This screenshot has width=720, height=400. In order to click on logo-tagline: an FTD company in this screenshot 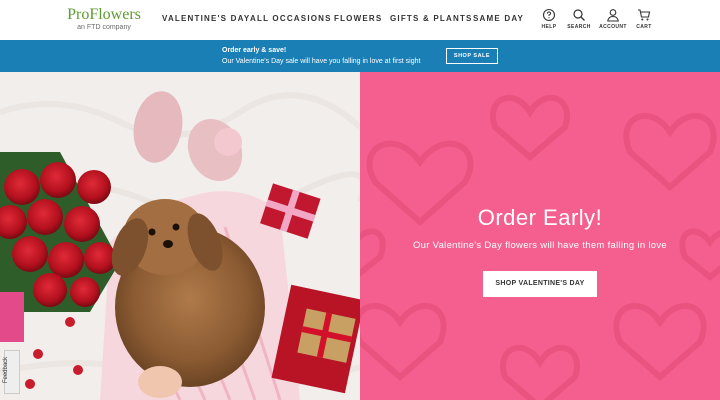, I will do `click(104, 27)`.